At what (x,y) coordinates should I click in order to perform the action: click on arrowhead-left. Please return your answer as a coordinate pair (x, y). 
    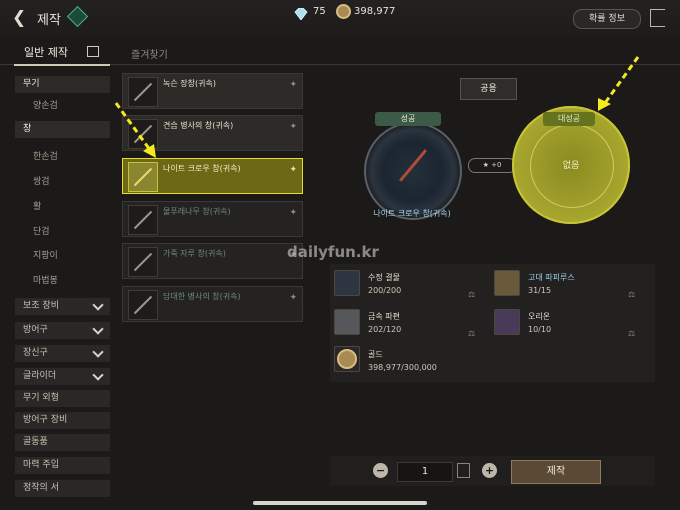
    Looking at the image, I should click on (149, 151).